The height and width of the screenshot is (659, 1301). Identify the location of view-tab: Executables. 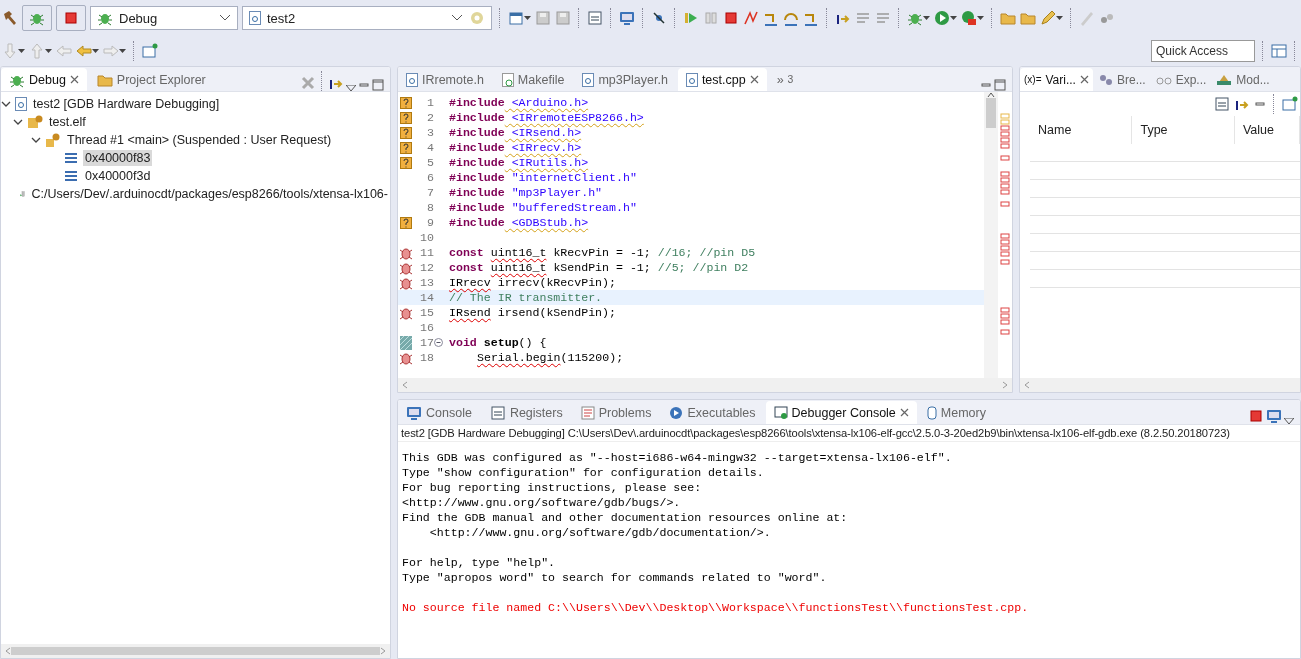
(712, 412).